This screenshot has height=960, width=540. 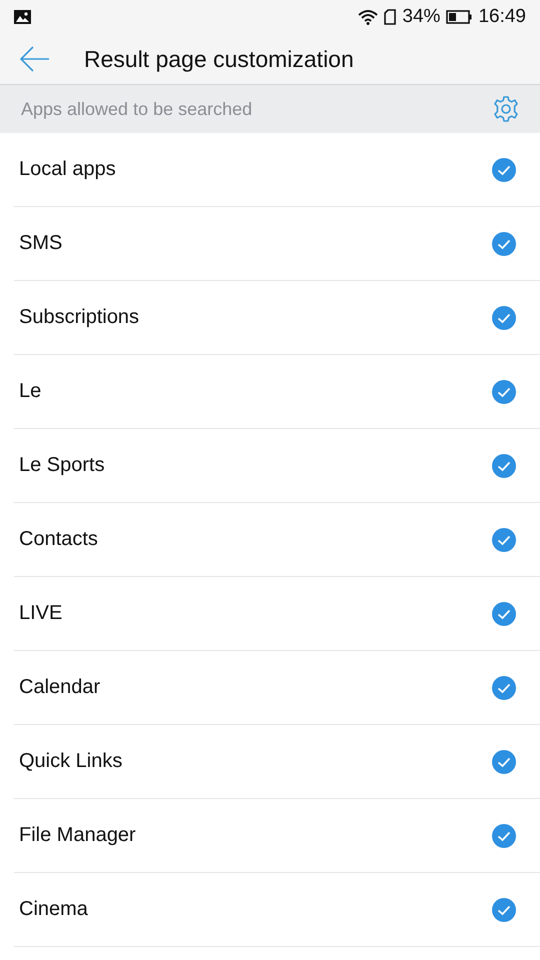 What do you see at coordinates (137, 109) in the screenshot?
I see `section-title: Apps allowed to be searched` at bounding box center [137, 109].